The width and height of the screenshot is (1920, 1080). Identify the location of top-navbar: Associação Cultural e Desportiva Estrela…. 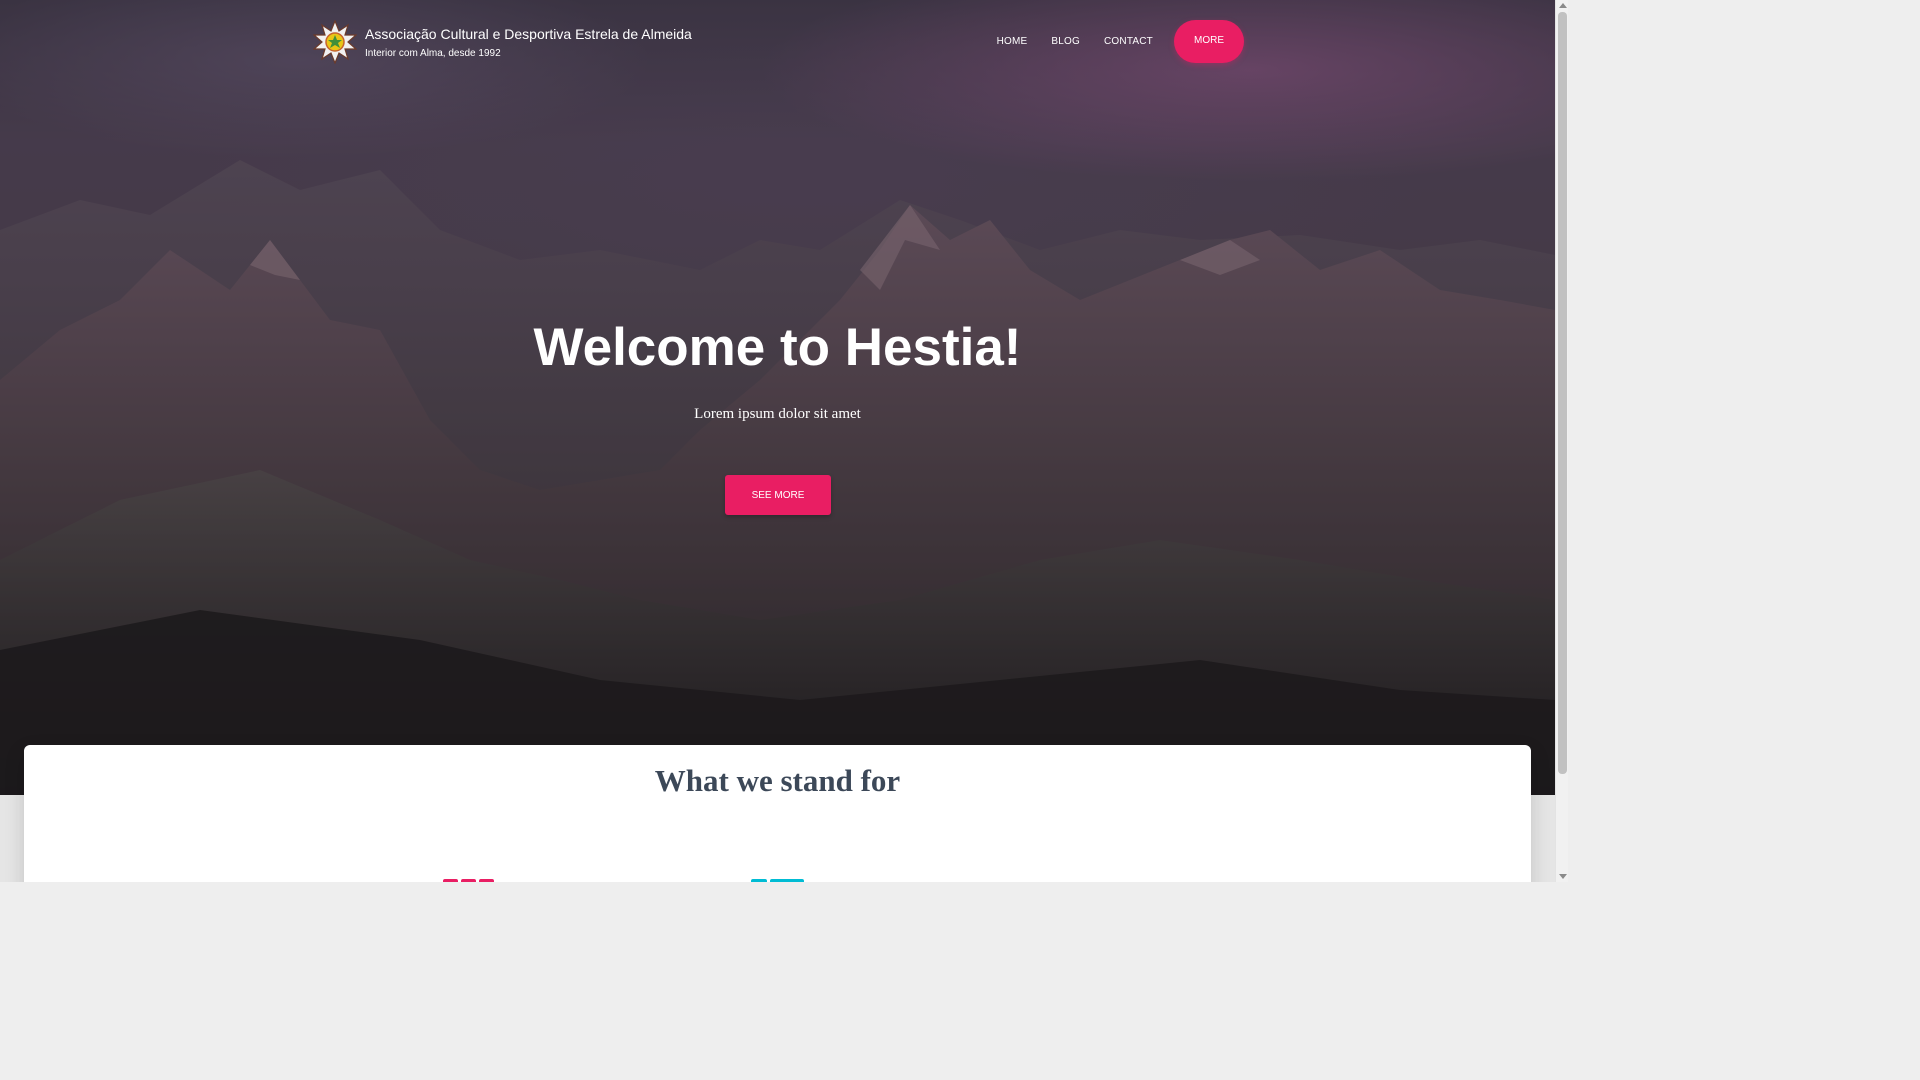
(777, 42).